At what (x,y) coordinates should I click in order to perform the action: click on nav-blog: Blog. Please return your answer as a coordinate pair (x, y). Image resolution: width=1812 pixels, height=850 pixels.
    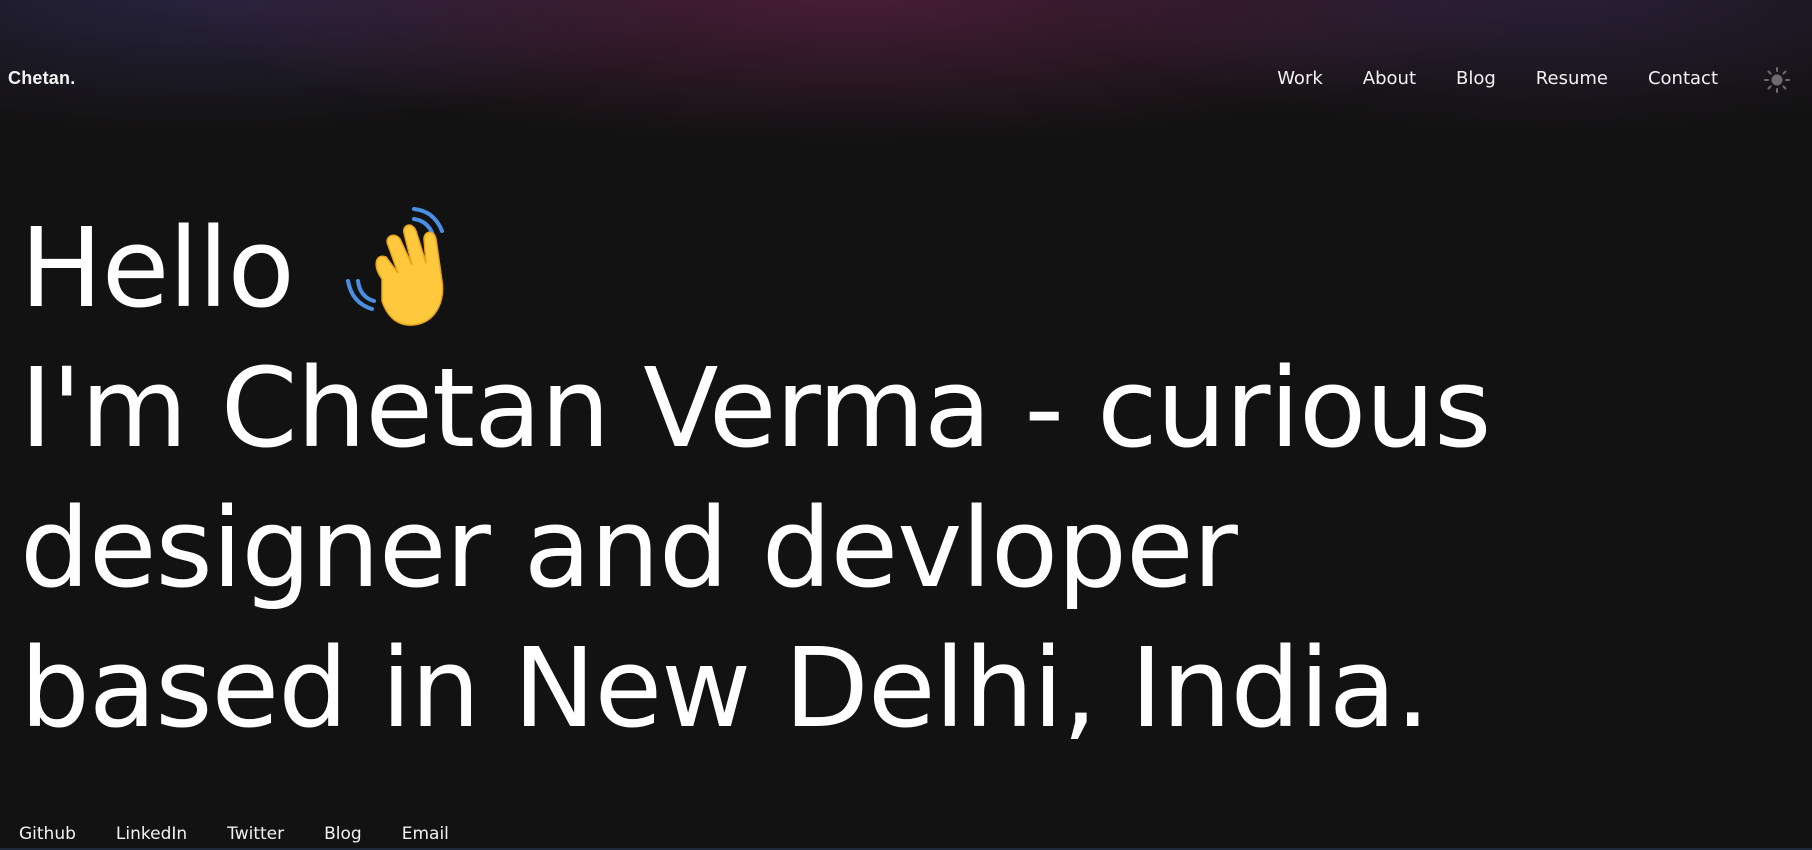
    Looking at the image, I should click on (1476, 78).